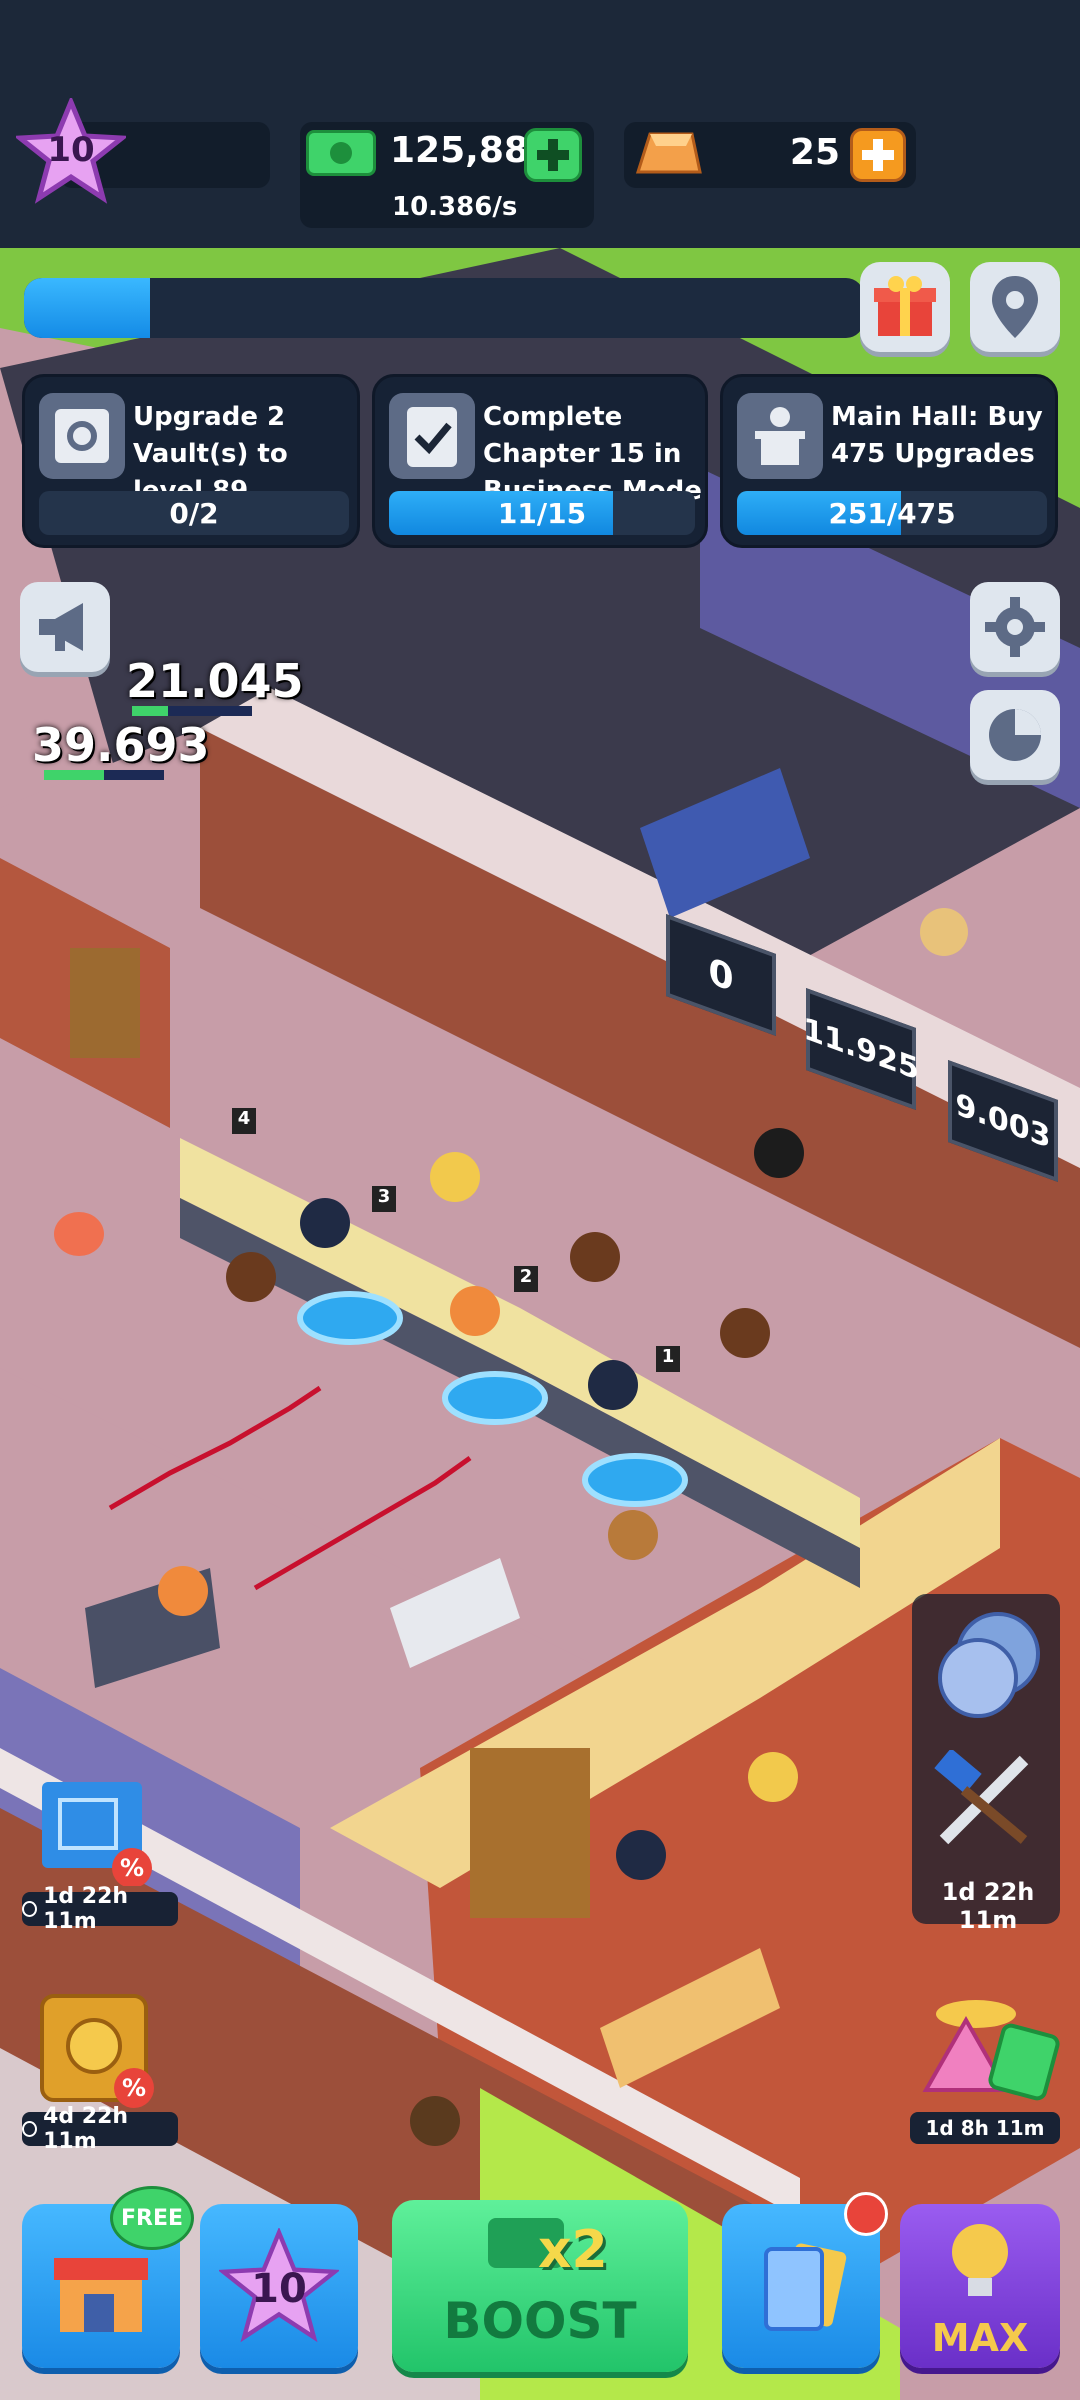 Image resolution: width=1080 pixels, height=2400 pixels. Describe the element at coordinates (97, 1835) in the screenshot. I see `blueprint-icon: %` at that location.